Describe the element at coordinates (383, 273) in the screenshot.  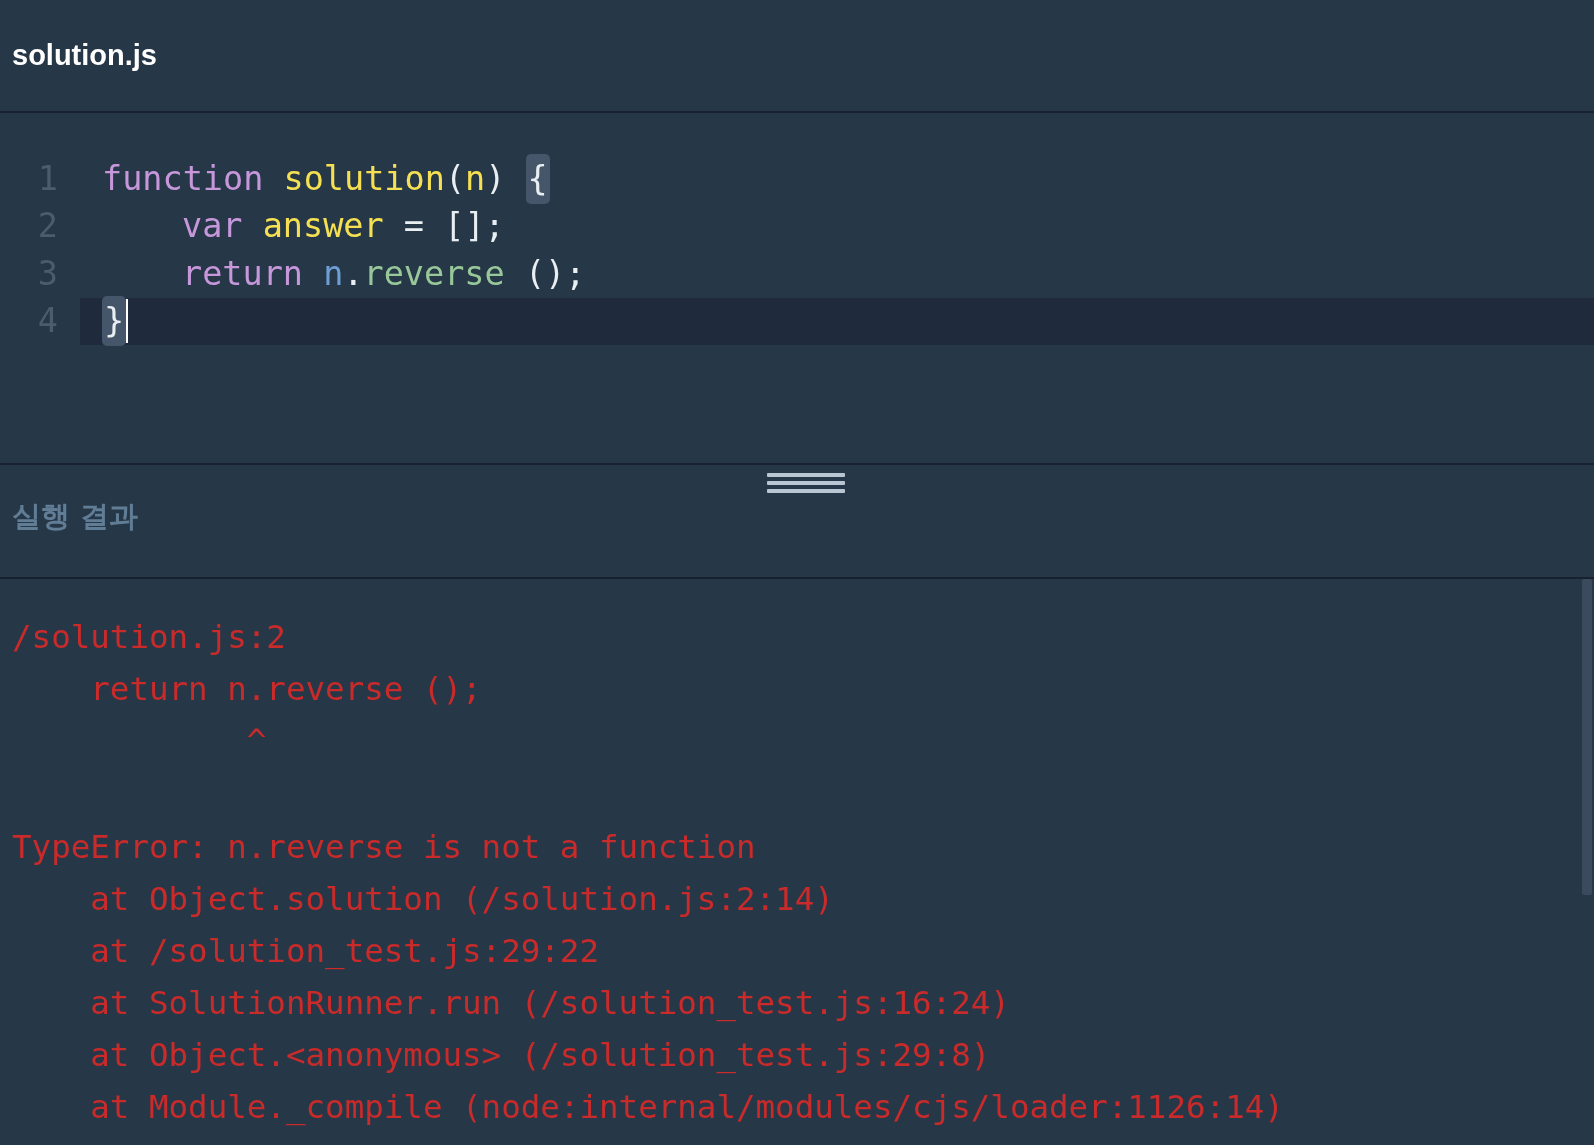
I see `code-text: return n.reverse ();` at that location.